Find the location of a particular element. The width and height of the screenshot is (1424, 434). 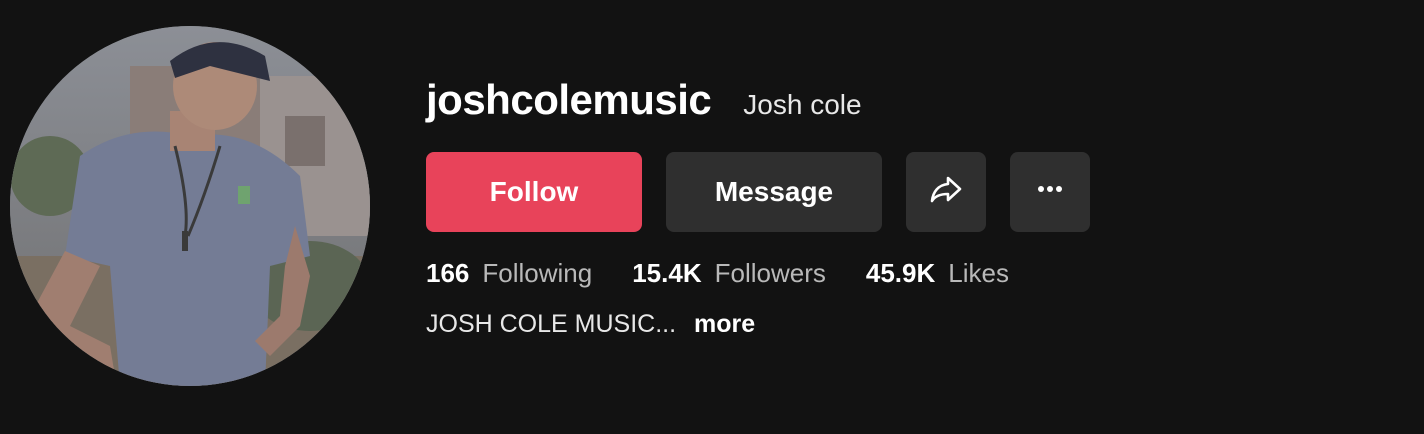

bio: JOSH COLE MUSIC... more is located at coordinates (758, 324).